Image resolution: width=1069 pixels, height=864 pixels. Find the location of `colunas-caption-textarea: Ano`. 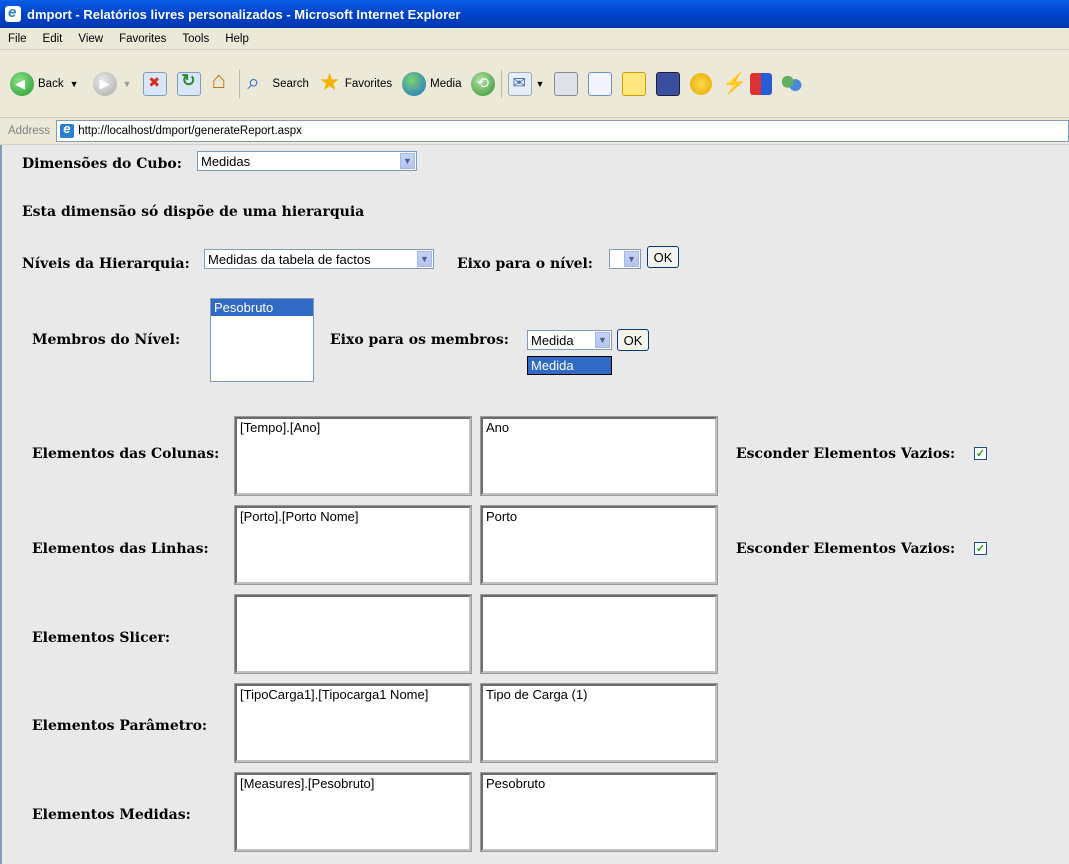

colunas-caption-textarea: Ano is located at coordinates (599, 456).